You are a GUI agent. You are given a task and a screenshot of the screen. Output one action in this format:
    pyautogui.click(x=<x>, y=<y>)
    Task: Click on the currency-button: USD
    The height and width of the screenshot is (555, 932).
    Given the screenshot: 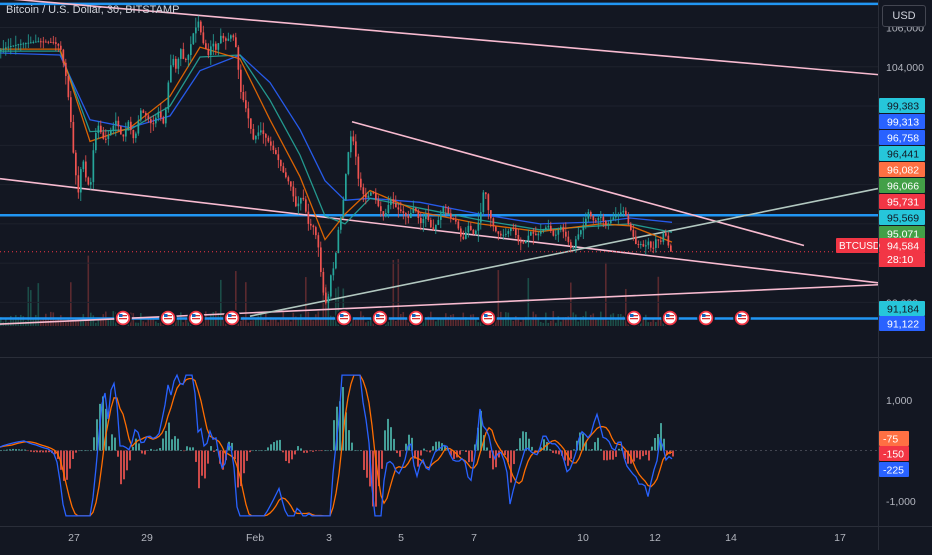 What is the action you would take?
    pyautogui.click(x=904, y=16)
    